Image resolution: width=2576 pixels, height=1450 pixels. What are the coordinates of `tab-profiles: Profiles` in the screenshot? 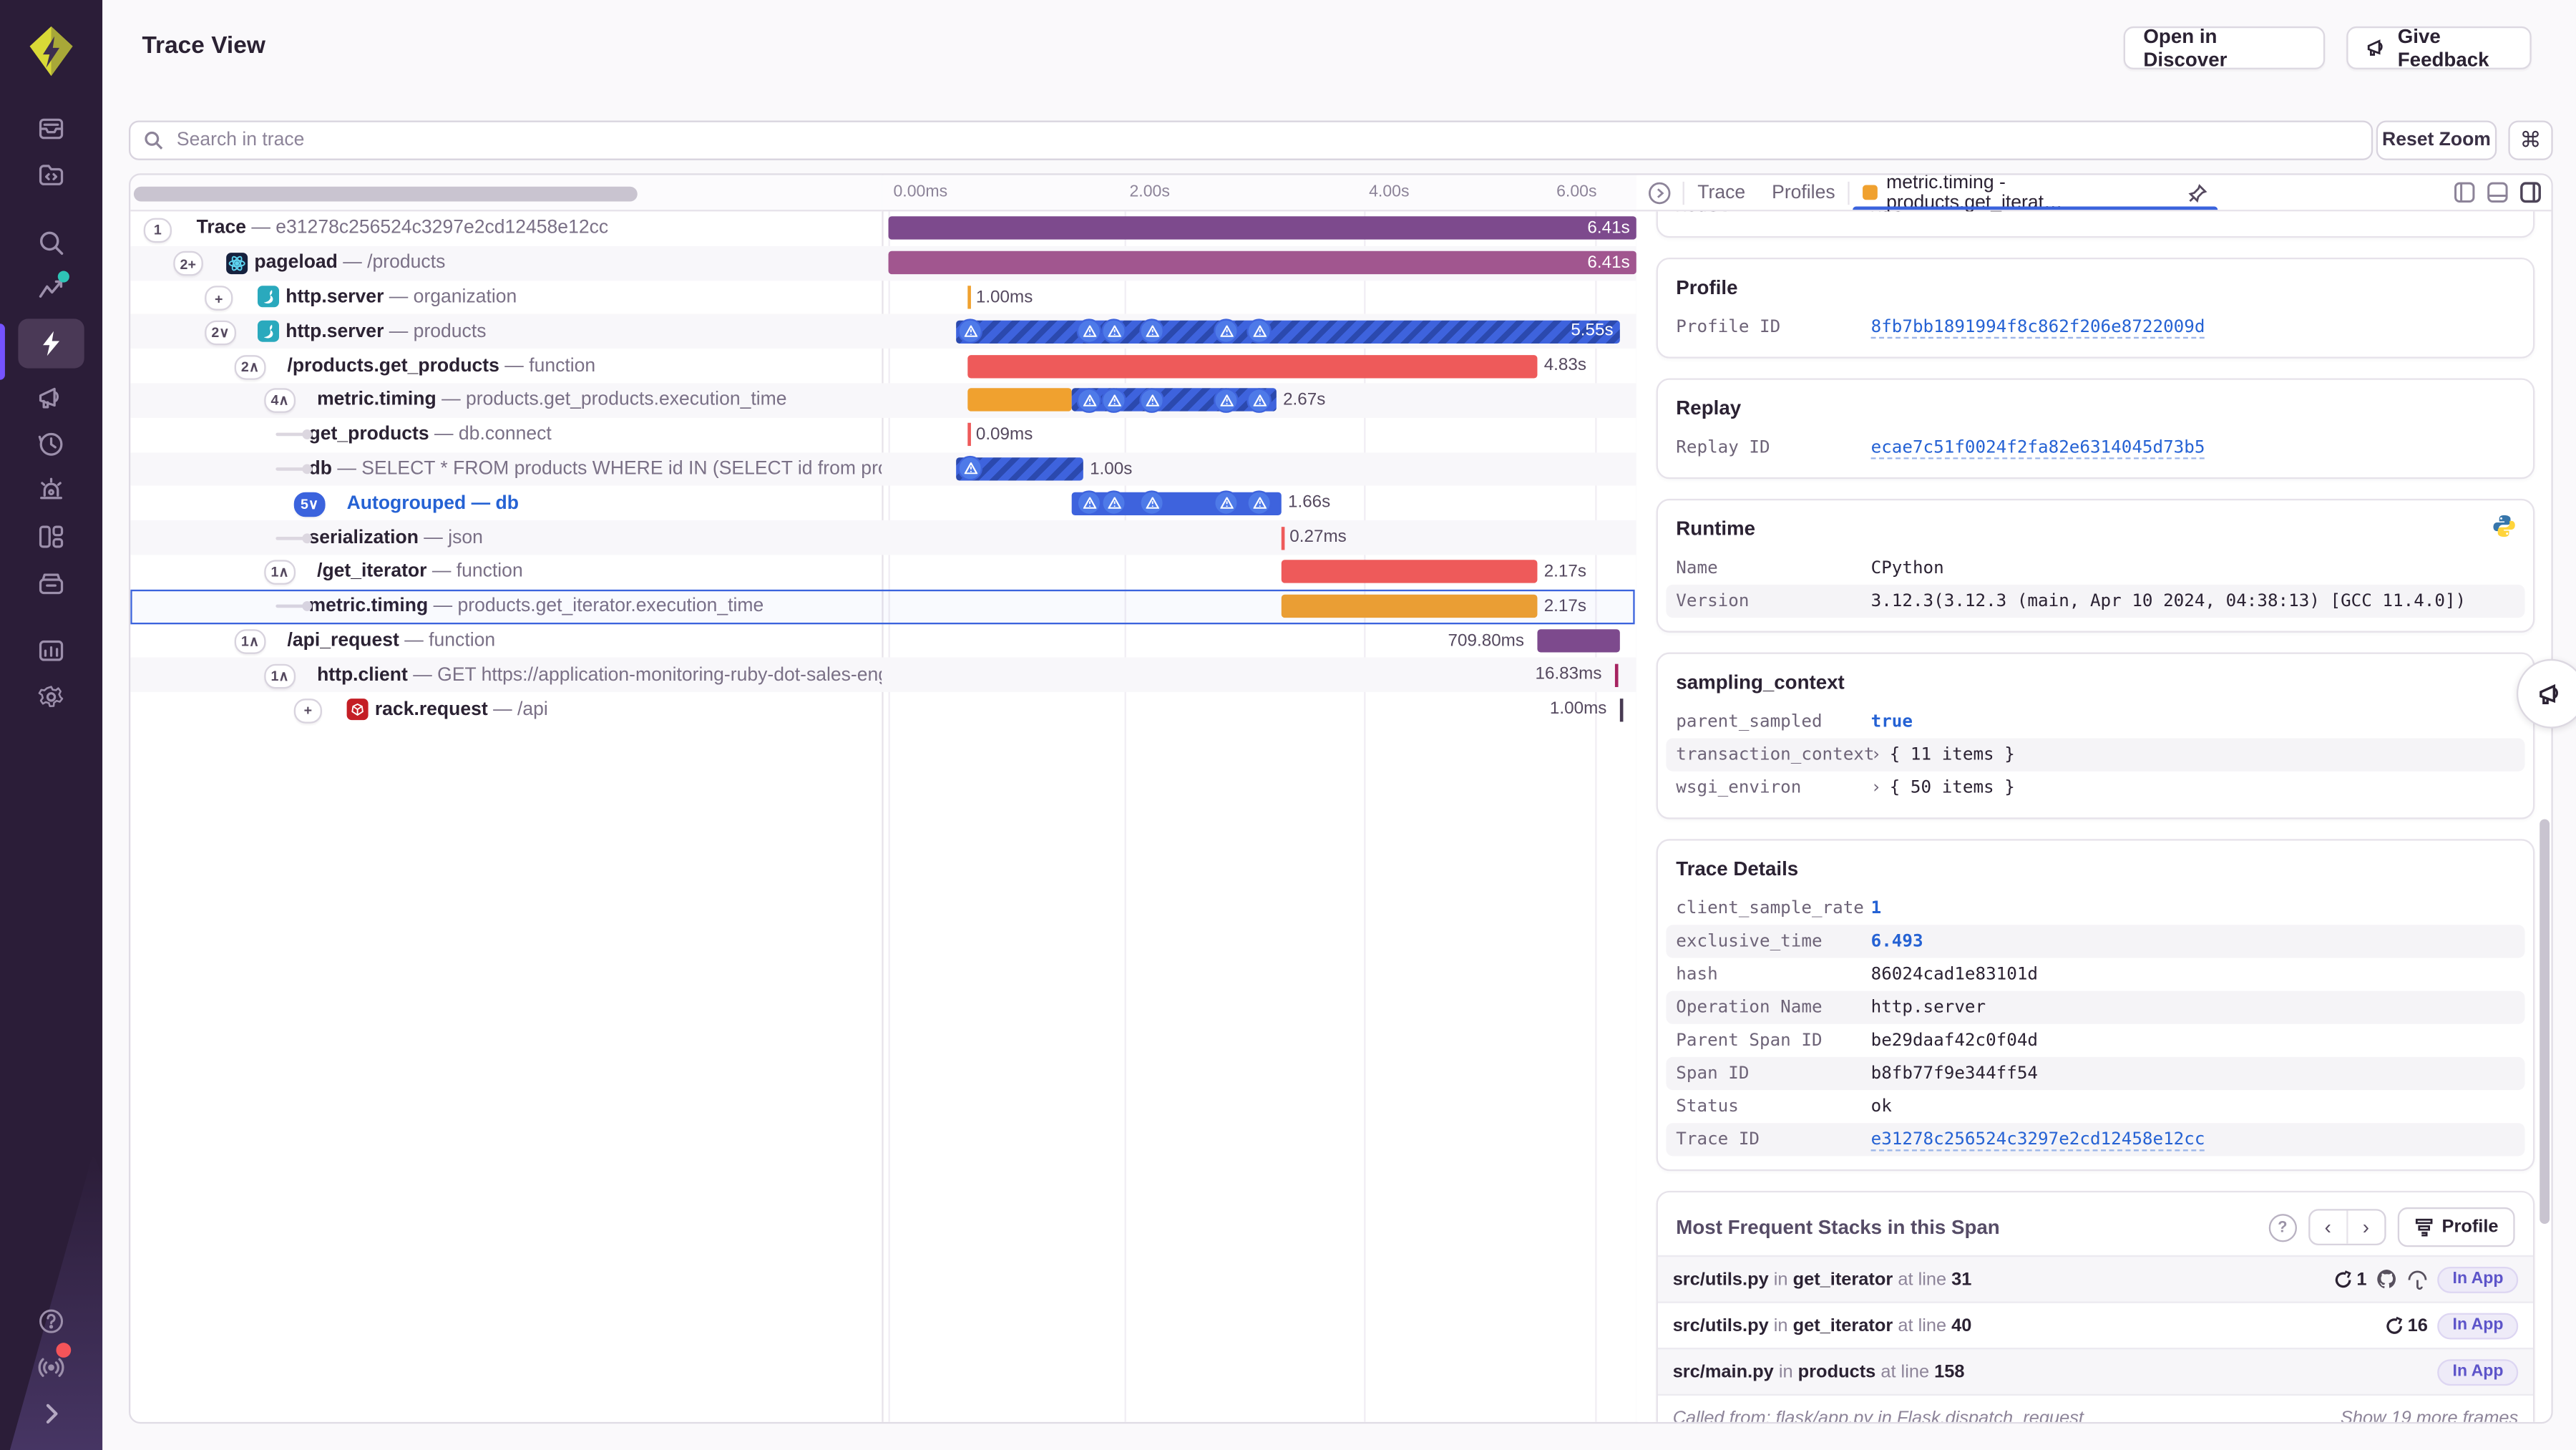 It's located at (1803, 193).